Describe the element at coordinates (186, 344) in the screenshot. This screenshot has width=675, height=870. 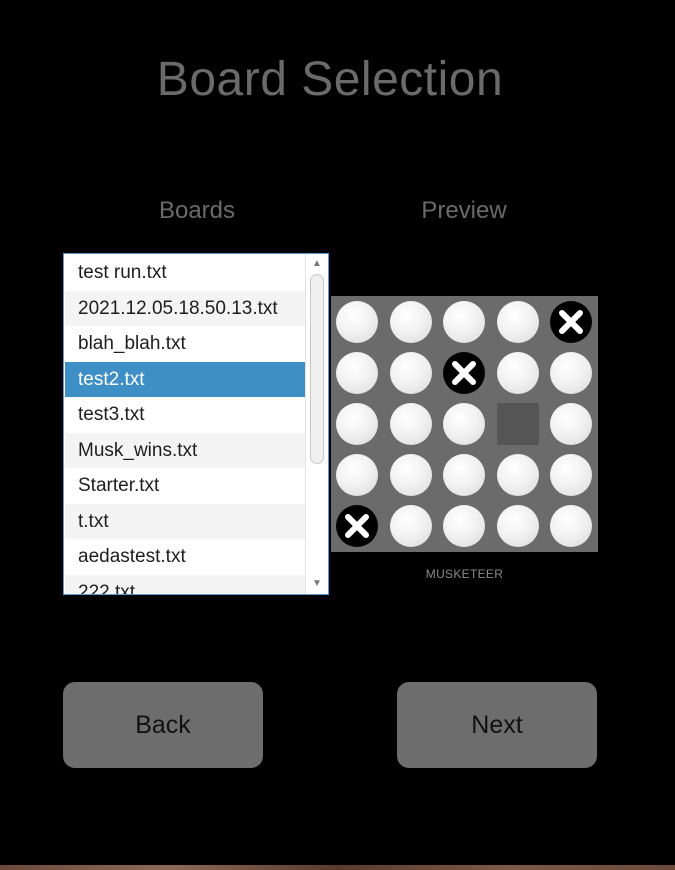
I see `list-item: blah_blah.txt` at that location.